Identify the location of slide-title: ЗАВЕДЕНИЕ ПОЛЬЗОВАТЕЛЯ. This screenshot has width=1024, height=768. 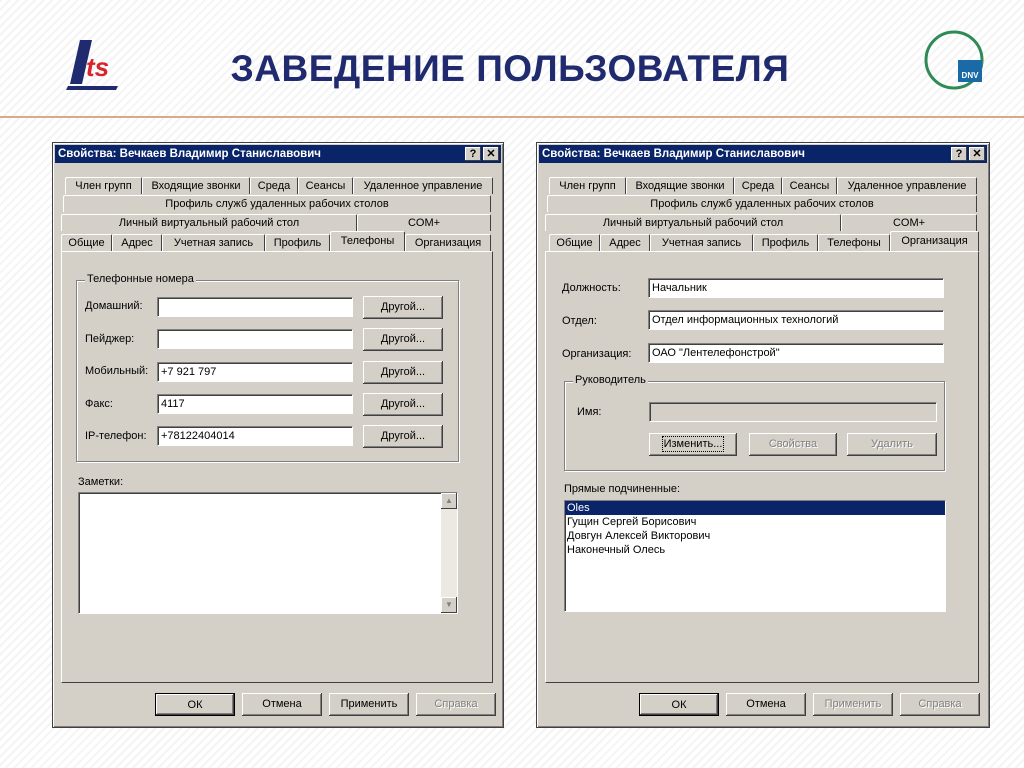
(510, 68).